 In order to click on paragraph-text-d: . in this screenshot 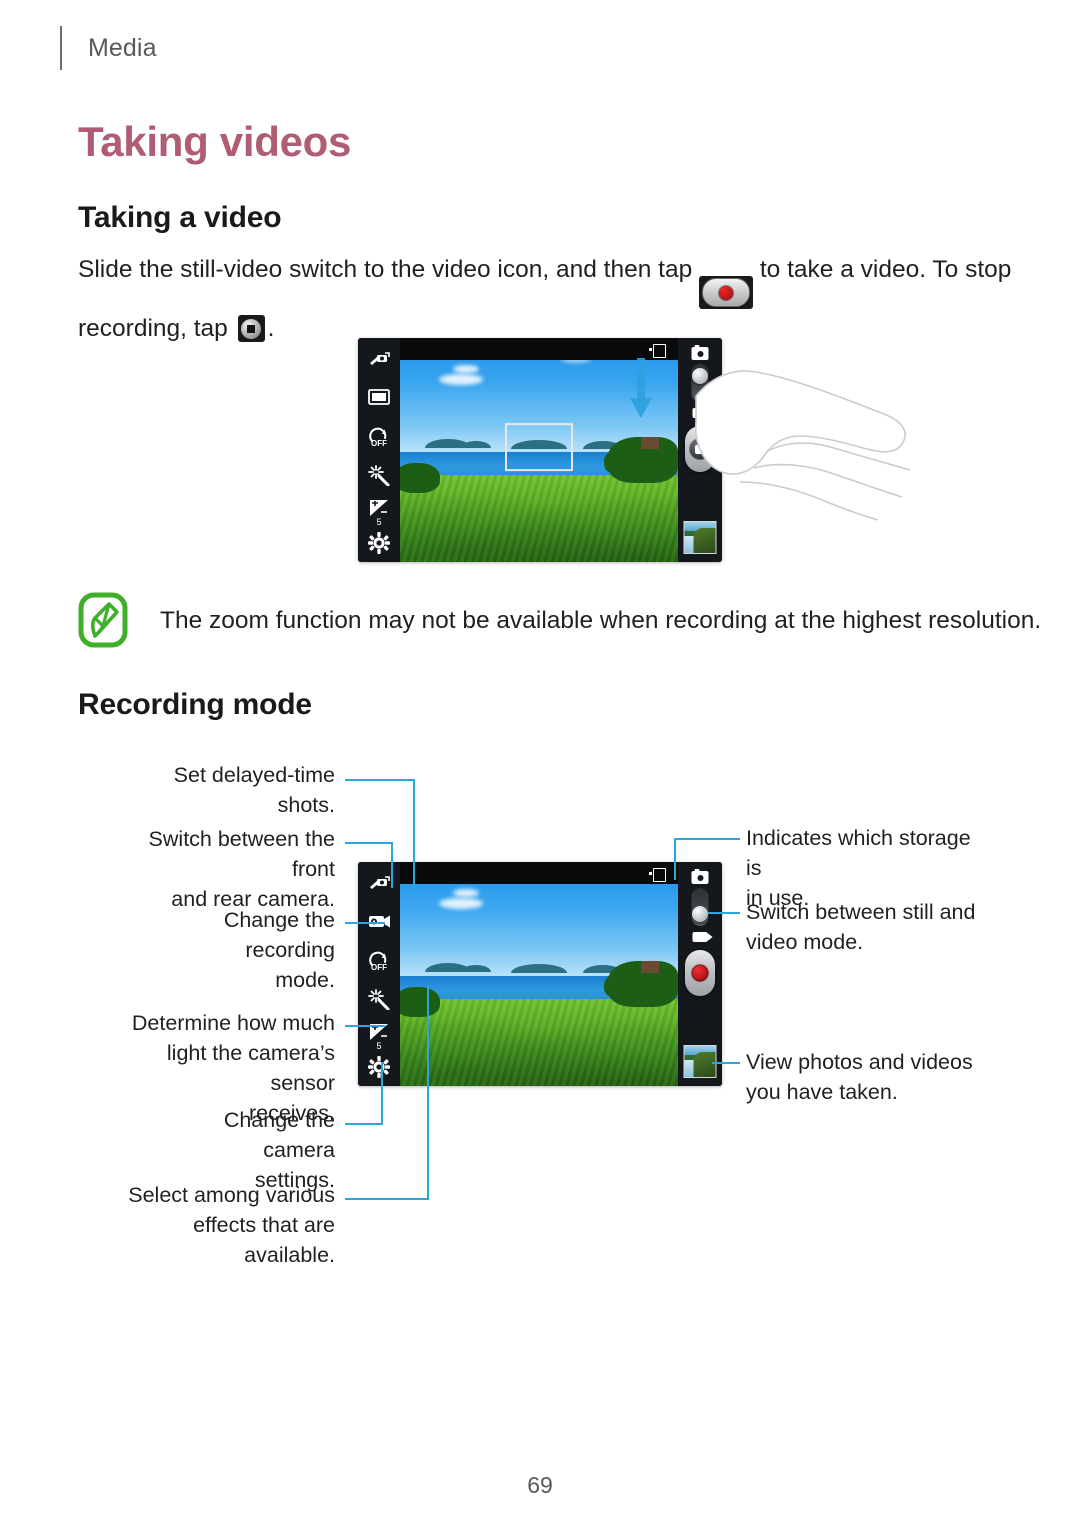, I will do `click(271, 328)`.